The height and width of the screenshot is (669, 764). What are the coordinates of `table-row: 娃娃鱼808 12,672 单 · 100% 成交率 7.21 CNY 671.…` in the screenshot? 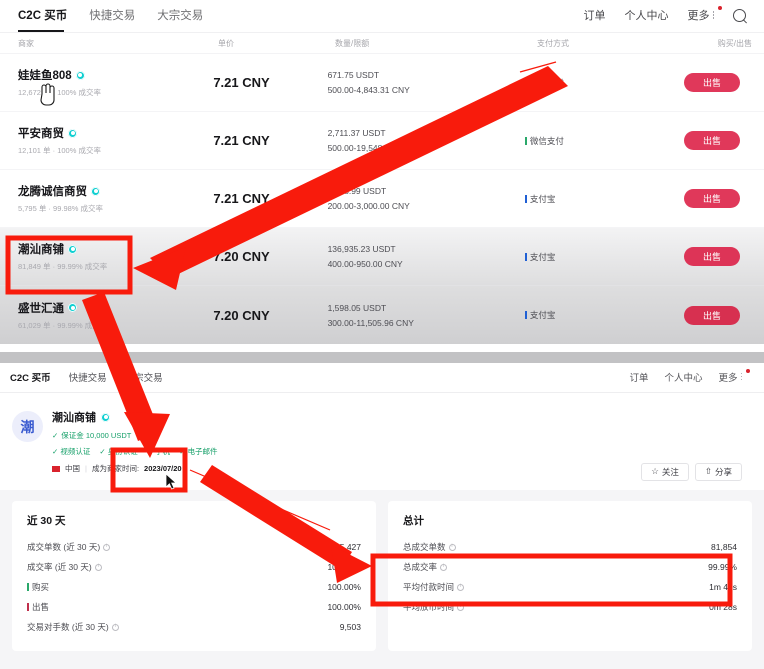 It's located at (382, 83).